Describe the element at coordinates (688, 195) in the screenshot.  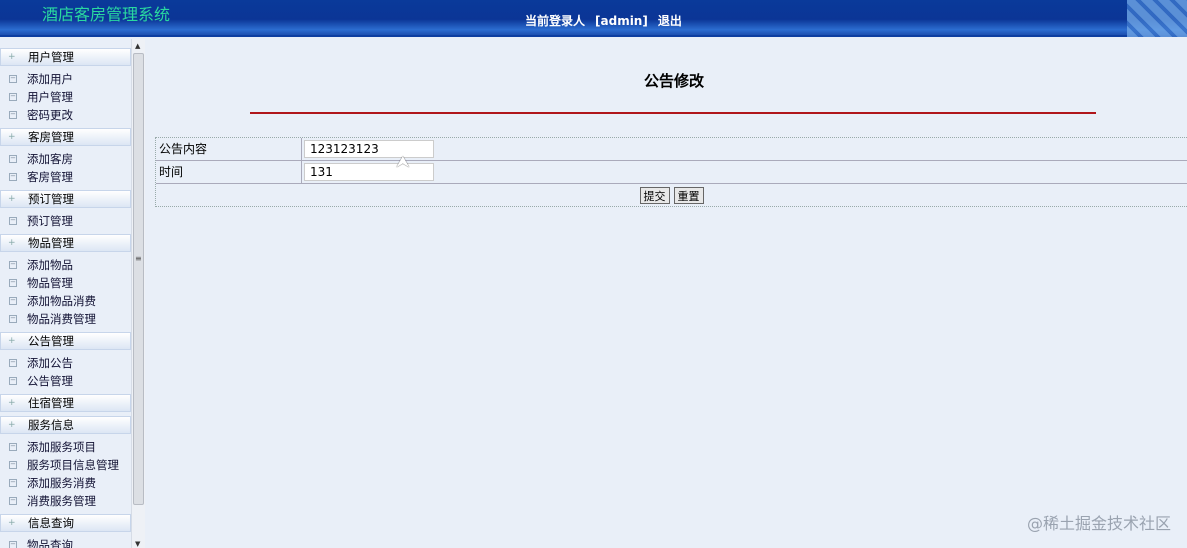
I see `reset-button: 重置` at that location.